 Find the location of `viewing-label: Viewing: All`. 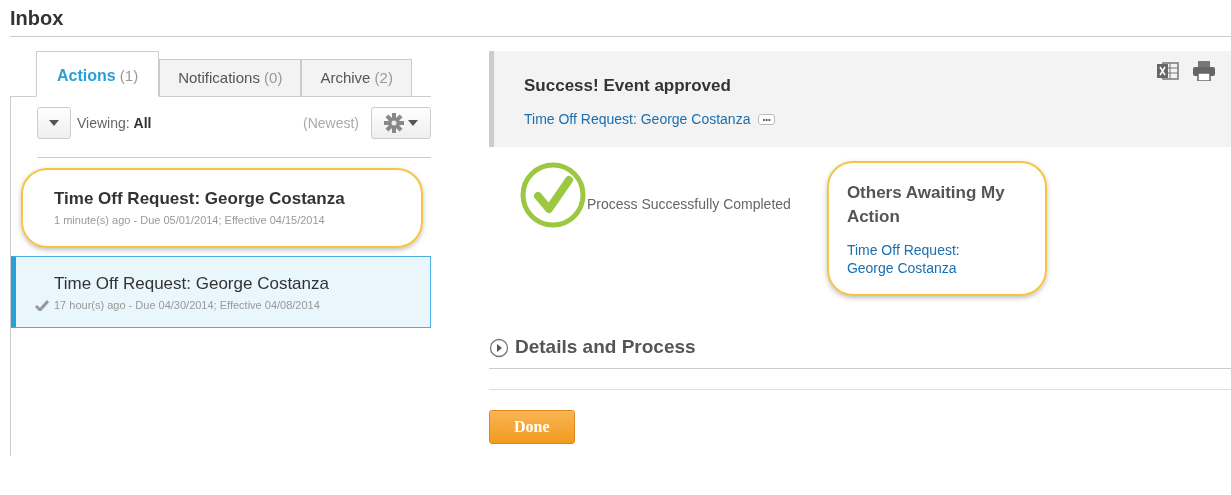

viewing-label: Viewing: All is located at coordinates (114, 123).